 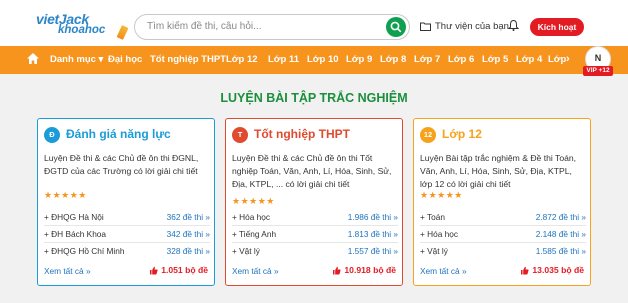 I want to click on nav-item-grade-more: Lớp, so click(x=557, y=59).